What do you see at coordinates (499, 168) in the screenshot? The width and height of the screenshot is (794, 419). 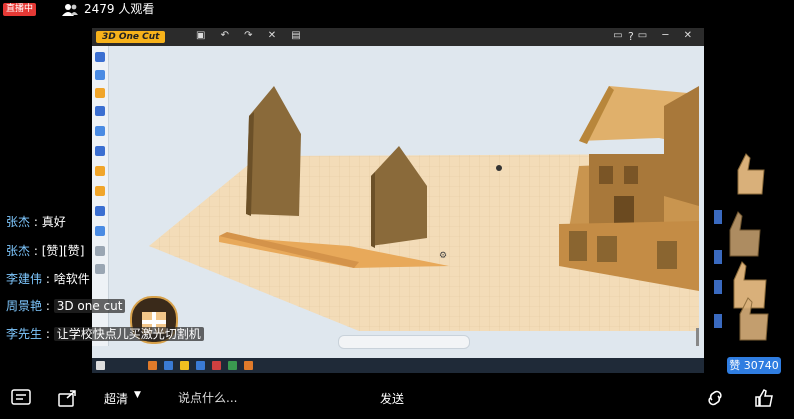 I see `pivot-point` at bounding box center [499, 168].